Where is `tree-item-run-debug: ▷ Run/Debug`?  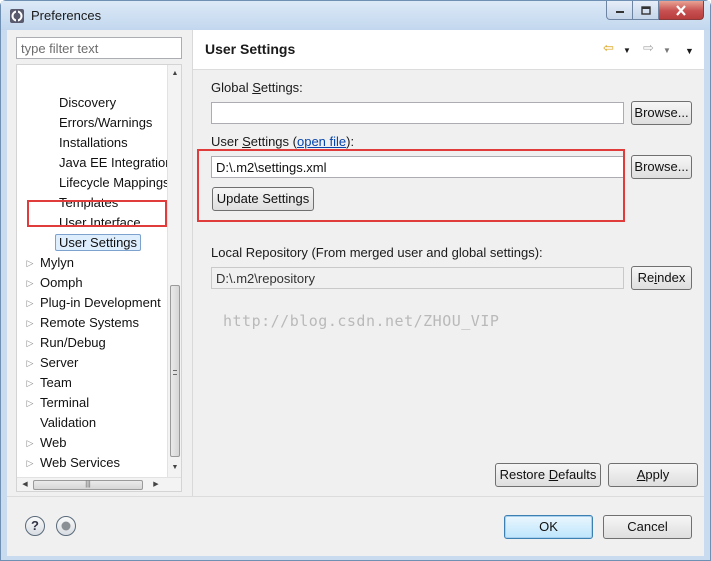
tree-item-run-debug: ▷ Run/Debug is located at coordinates (66, 343).